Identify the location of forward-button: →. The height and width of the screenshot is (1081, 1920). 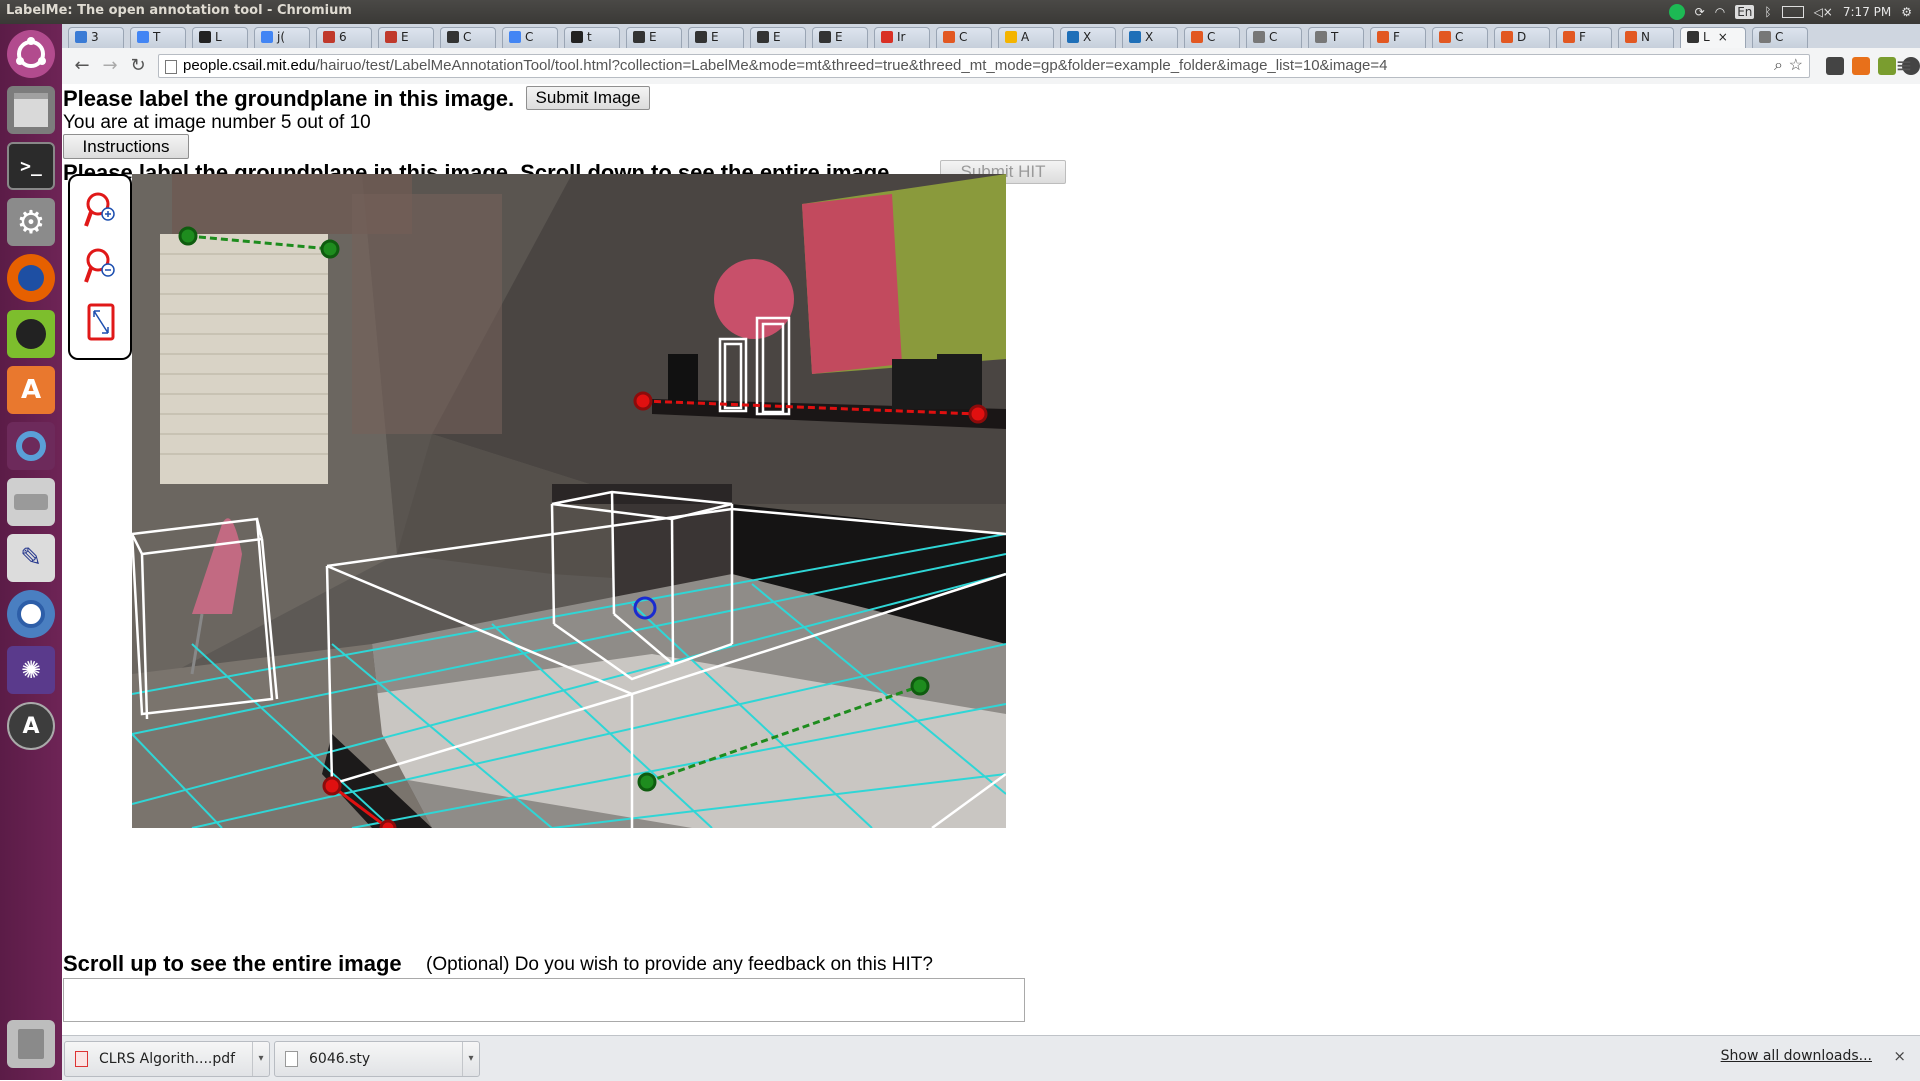
(110, 66).